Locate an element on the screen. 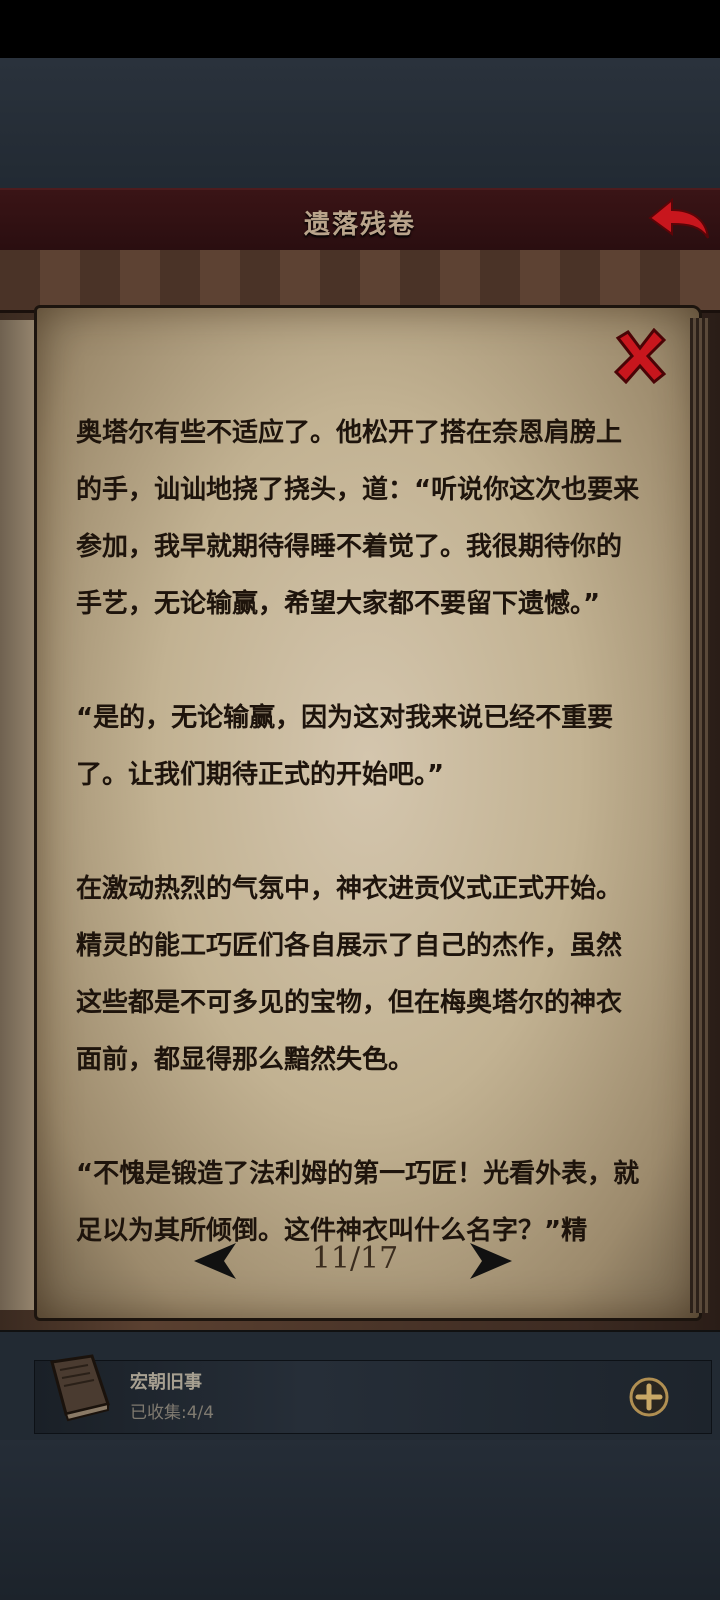 This screenshot has height=1600, width=720. arrow-left-icon is located at coordinates (215, 1261).